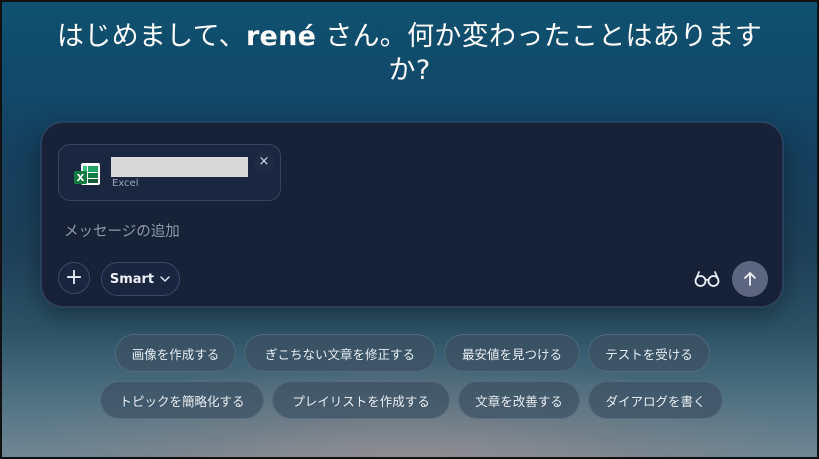  I want to click on suggestion-chip: 画像を作成する, so click(175, 353).